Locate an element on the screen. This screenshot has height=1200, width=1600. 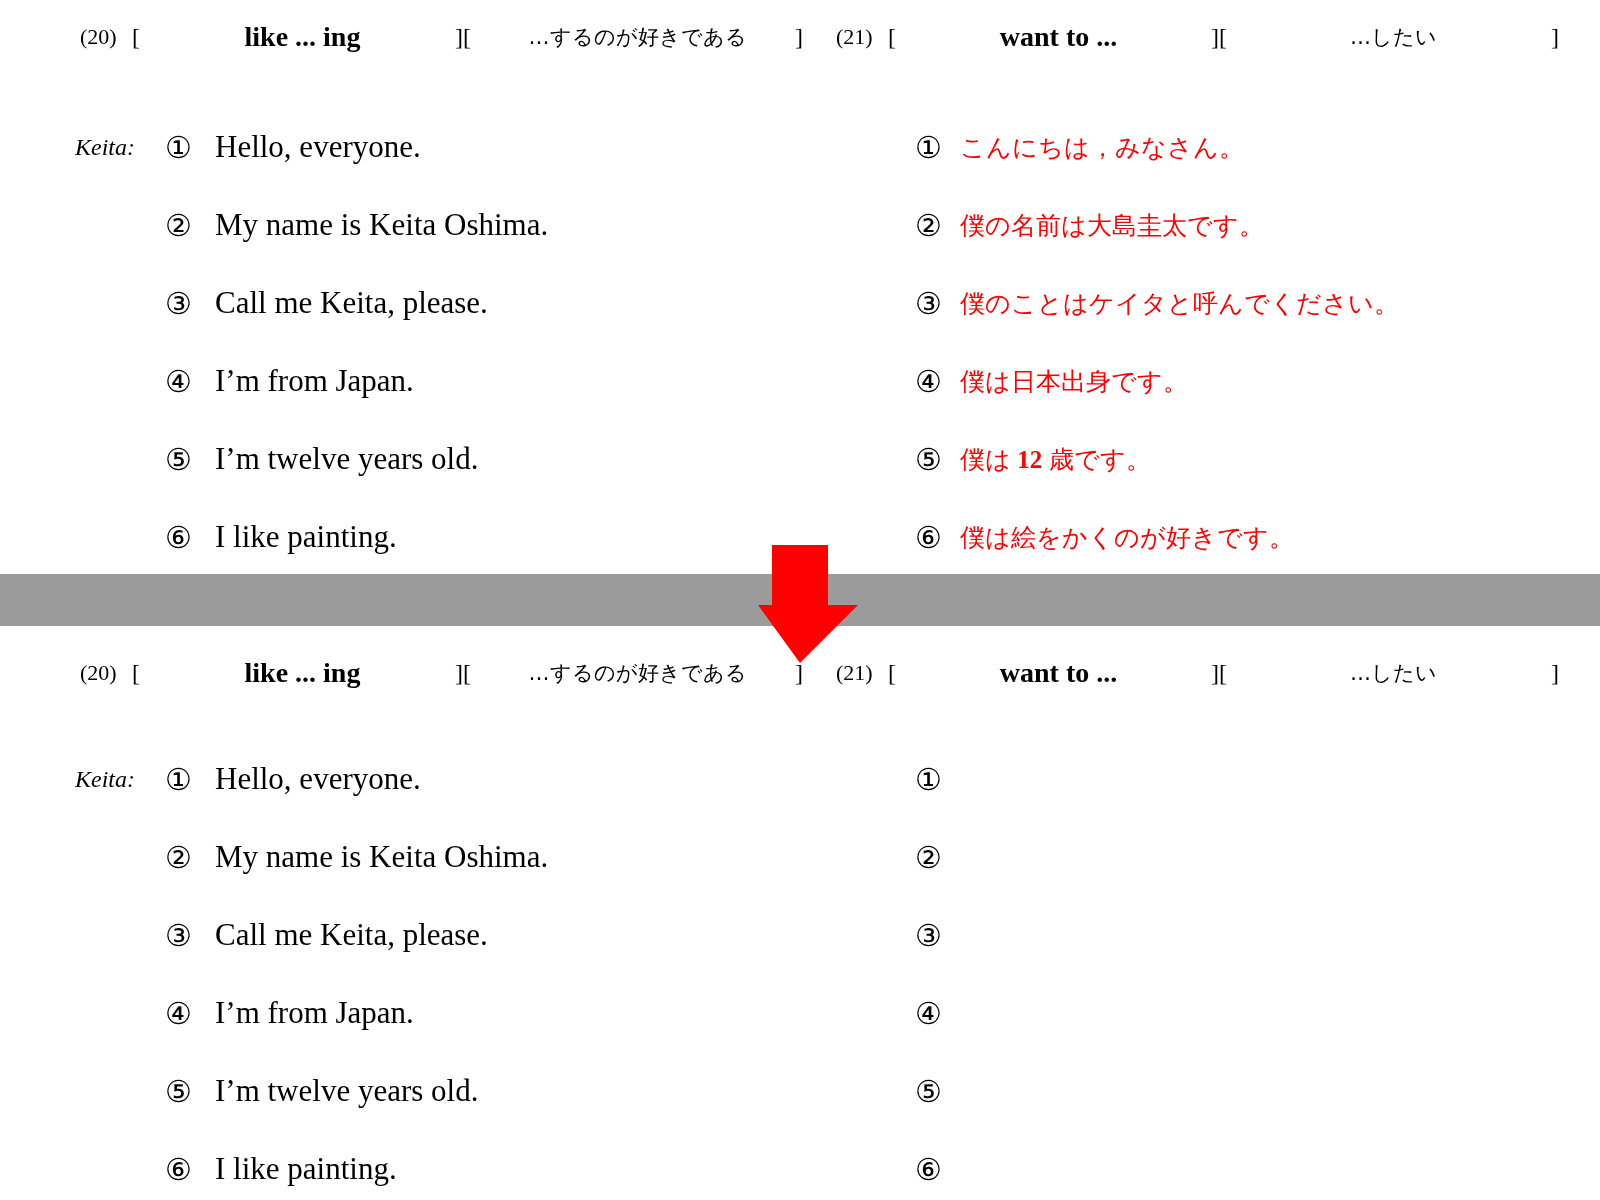
translation-text: 僕のことはケイタと呼んでください。 is located at coordinates (1179, 303).